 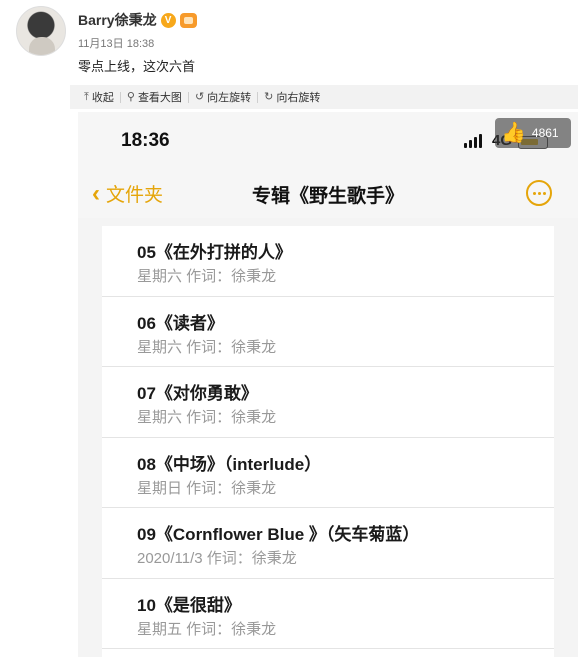 What do you see at coordinates (137, 66) in the screenshot?
I see `post-text: 零点上线，这次六首` at bounding box center [137, 66].